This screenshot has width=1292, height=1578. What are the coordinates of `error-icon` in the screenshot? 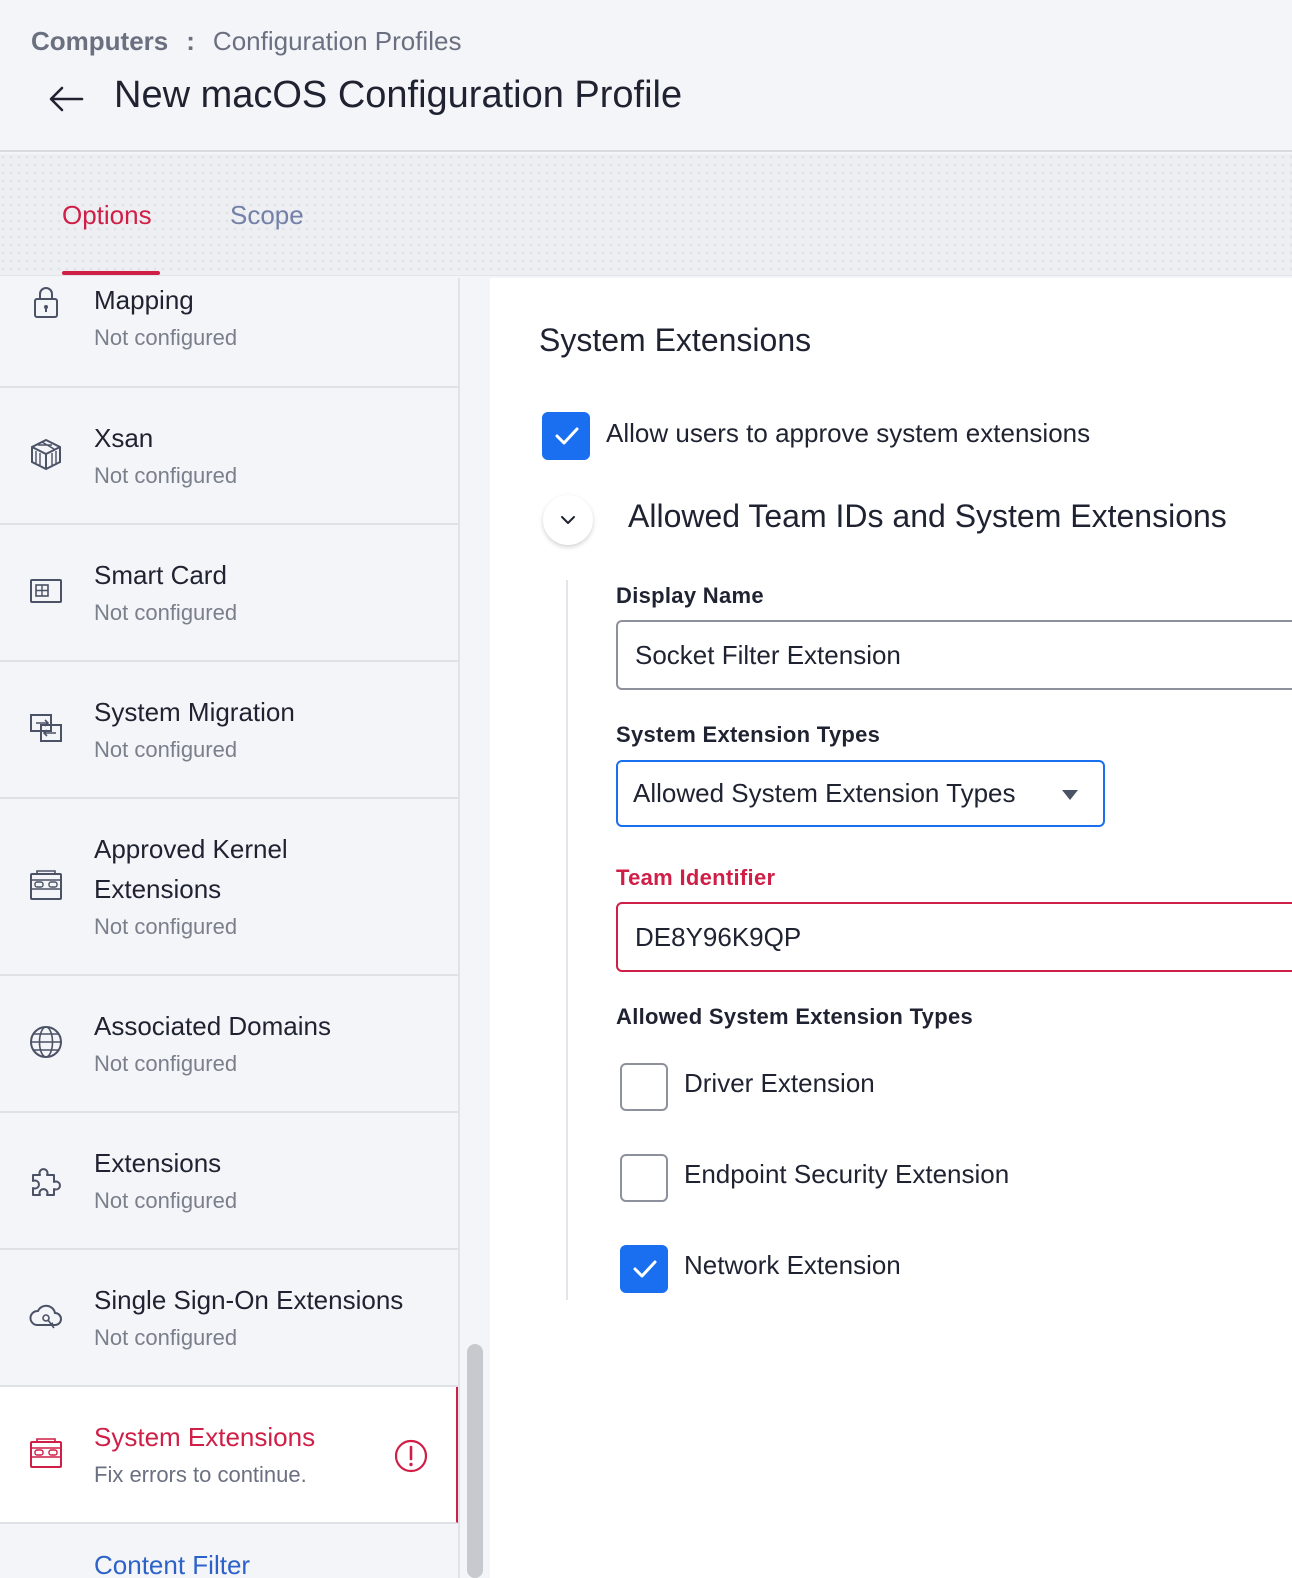 It's located at (411, 1456).